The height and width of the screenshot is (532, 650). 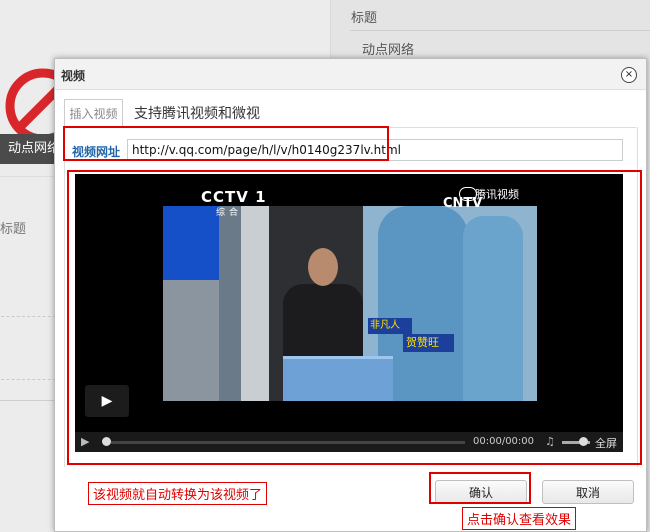 I want to click on bg-dashed-box, so click(x=28, y=348).